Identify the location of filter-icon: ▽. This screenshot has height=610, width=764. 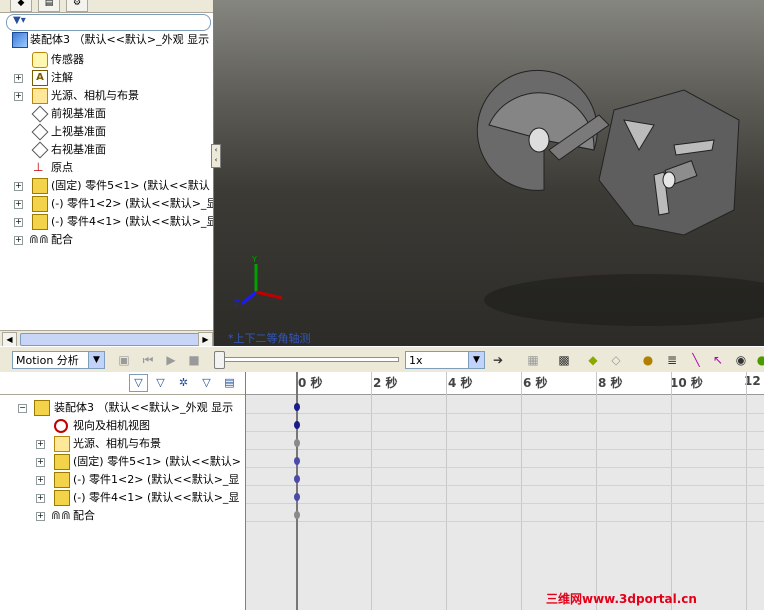
(138, 383).